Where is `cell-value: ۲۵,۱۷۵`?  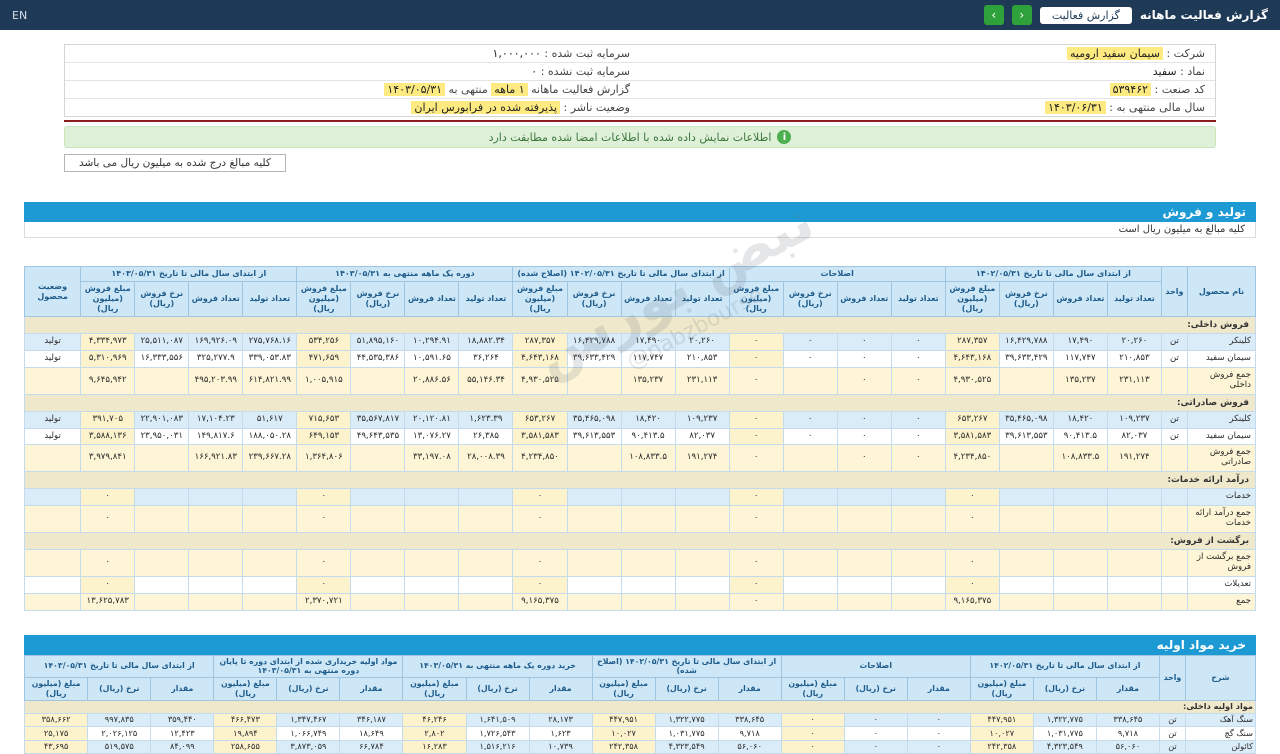 cell-value: ۲۵,۱۷۵ is located at coordinates (56, 733).